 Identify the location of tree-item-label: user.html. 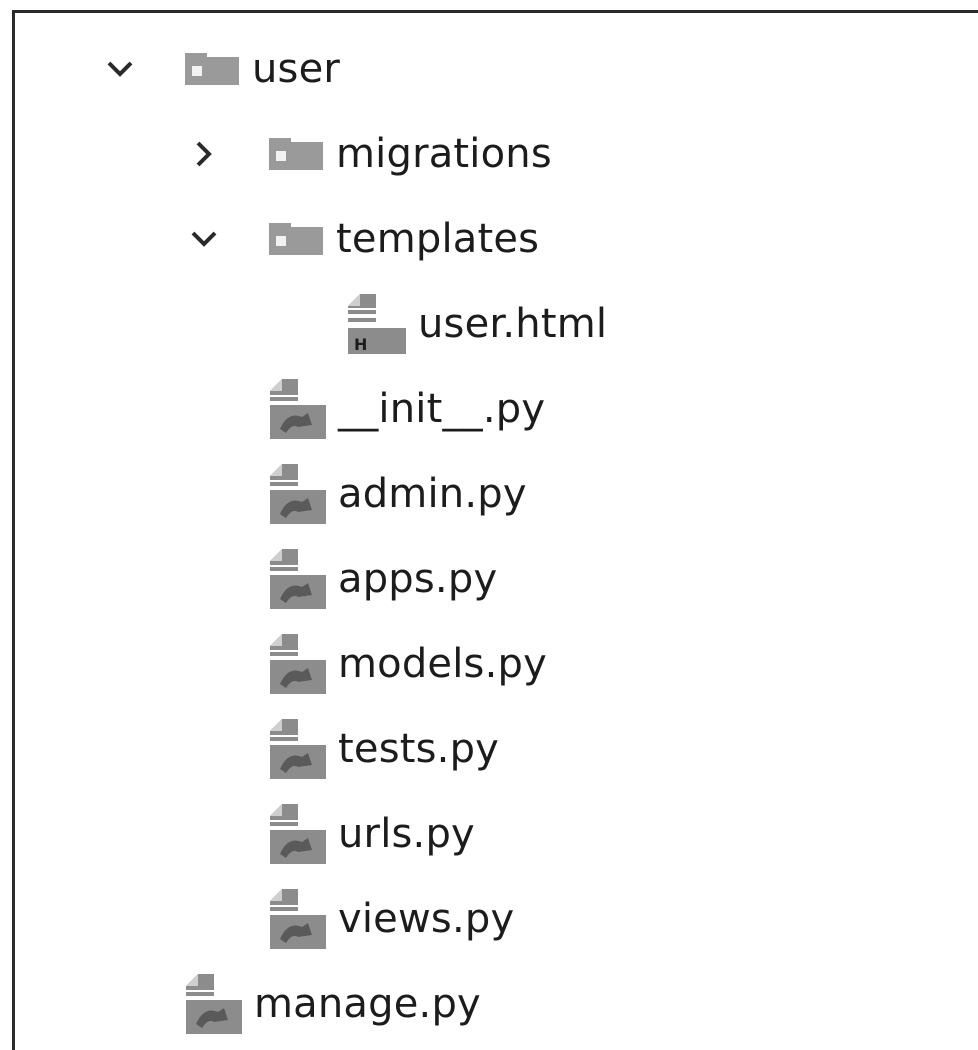
(513, 324).